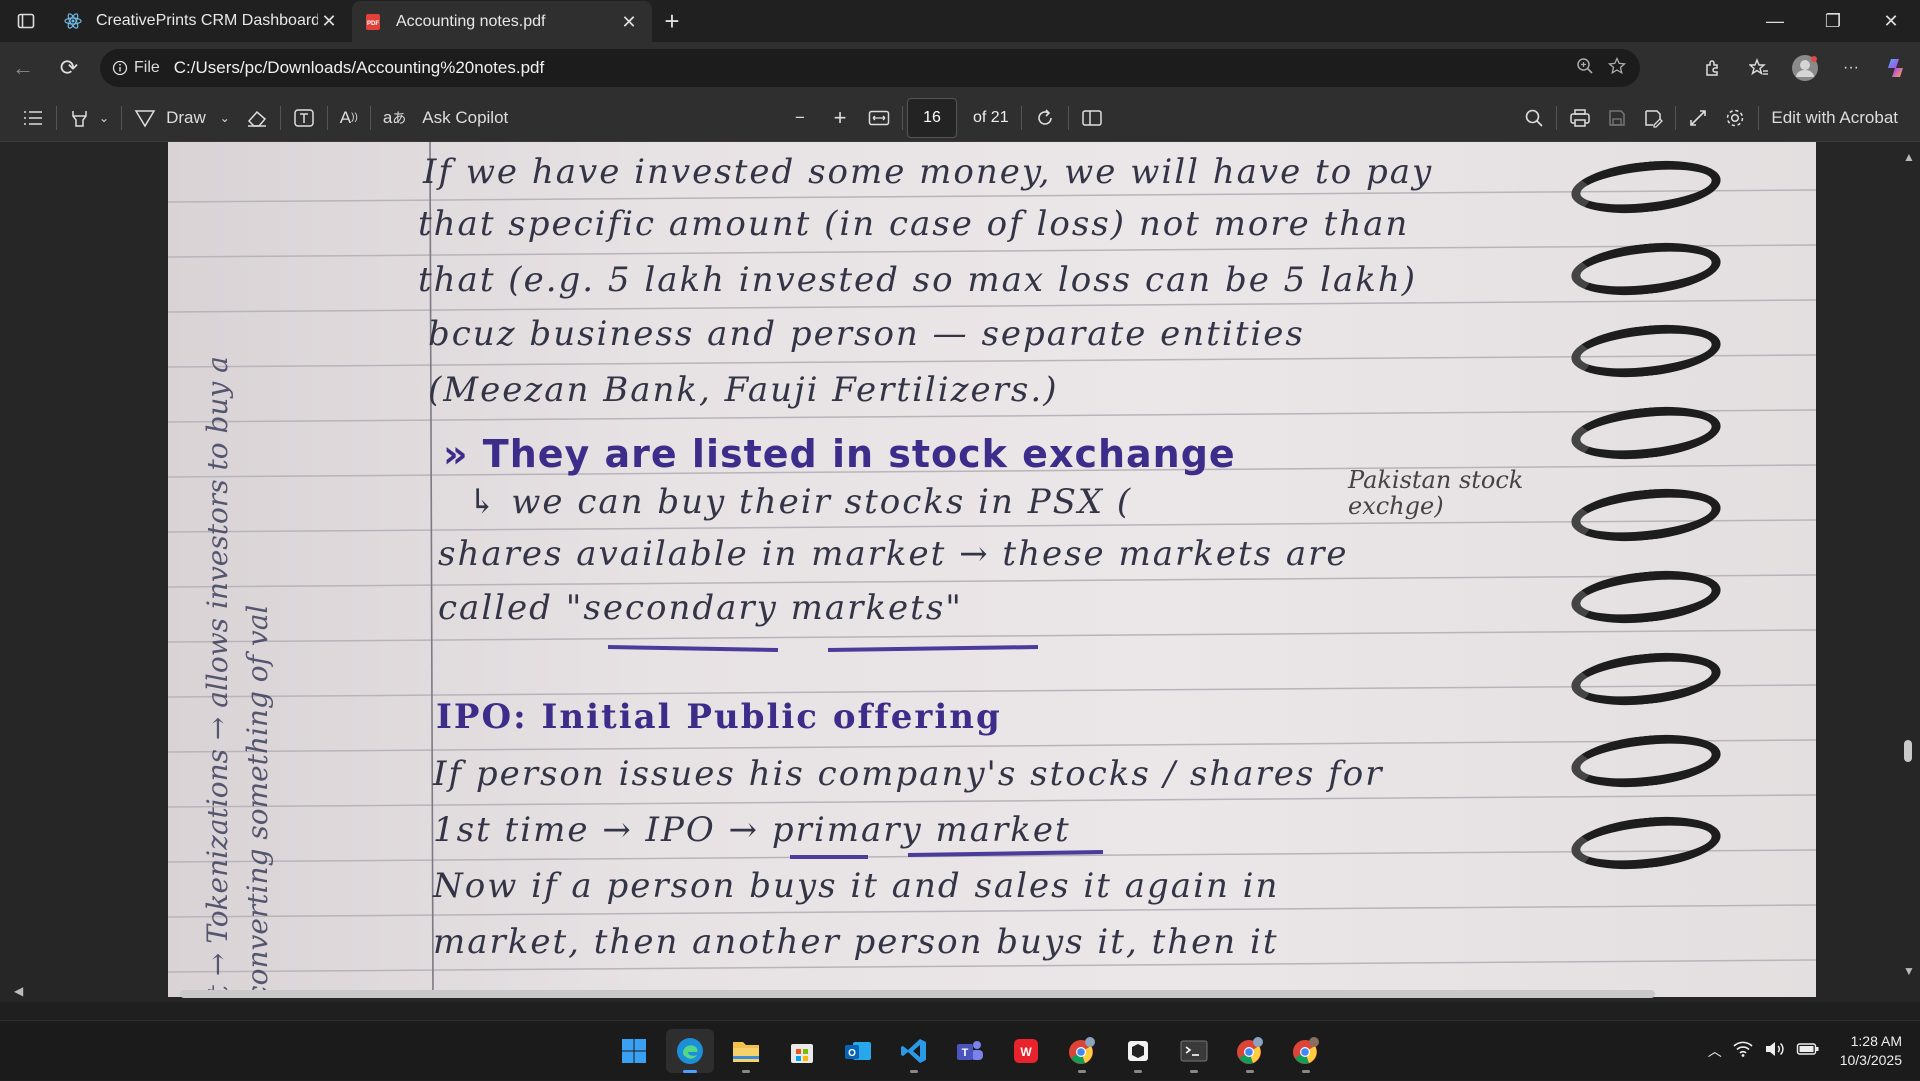 Image resolution: width=1920 pixels, height=1081 pixels. I want to click on taskbar: O T W ︿ 1:28 AM 10/3/2025, so click(960, 1050).